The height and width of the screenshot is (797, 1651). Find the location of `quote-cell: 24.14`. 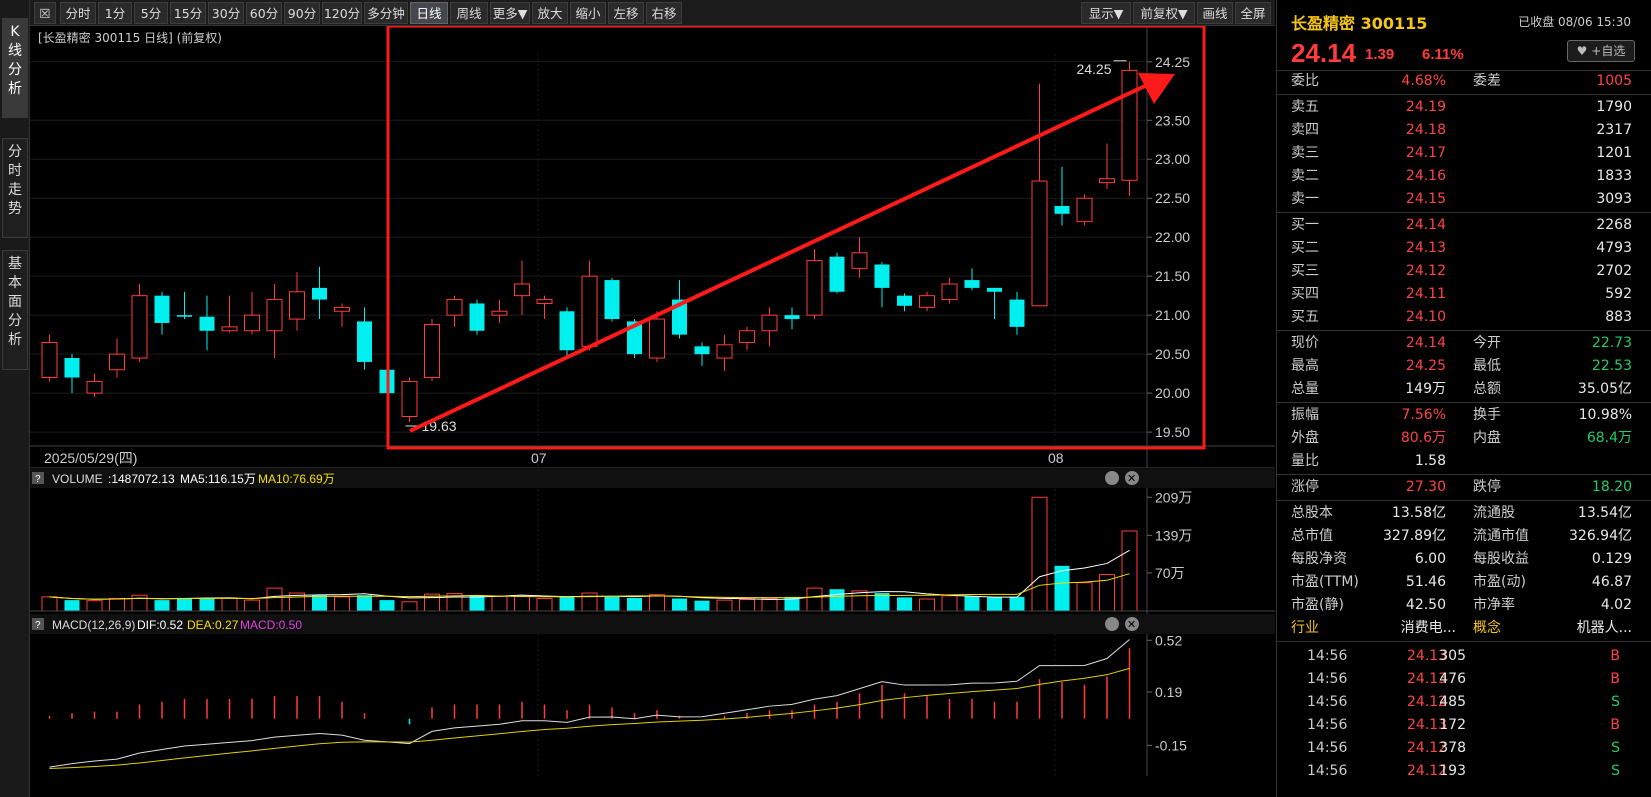

quote-cell: 24.14 is located at coordinates (1425, 225).